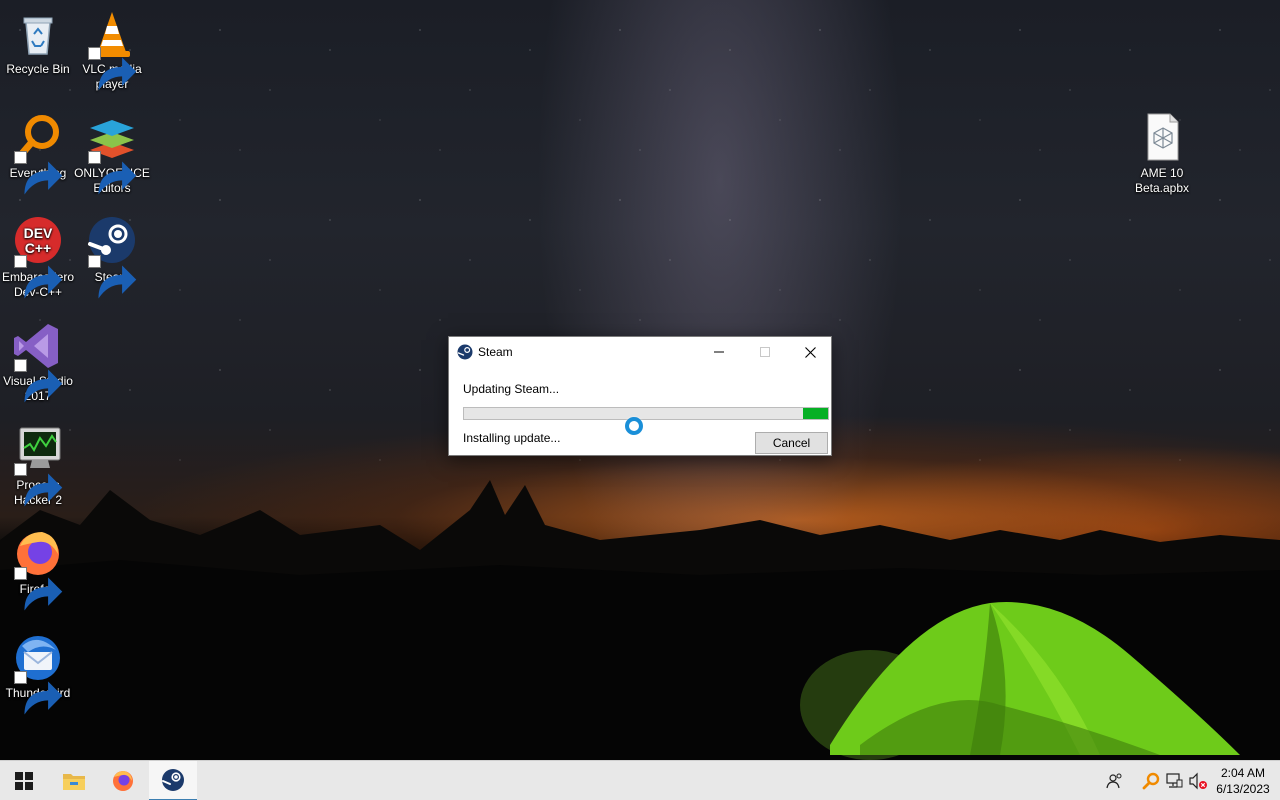 The width and height of the screenshot is (1280, 800). I want to click on maximize-icon, so click(765, 352).